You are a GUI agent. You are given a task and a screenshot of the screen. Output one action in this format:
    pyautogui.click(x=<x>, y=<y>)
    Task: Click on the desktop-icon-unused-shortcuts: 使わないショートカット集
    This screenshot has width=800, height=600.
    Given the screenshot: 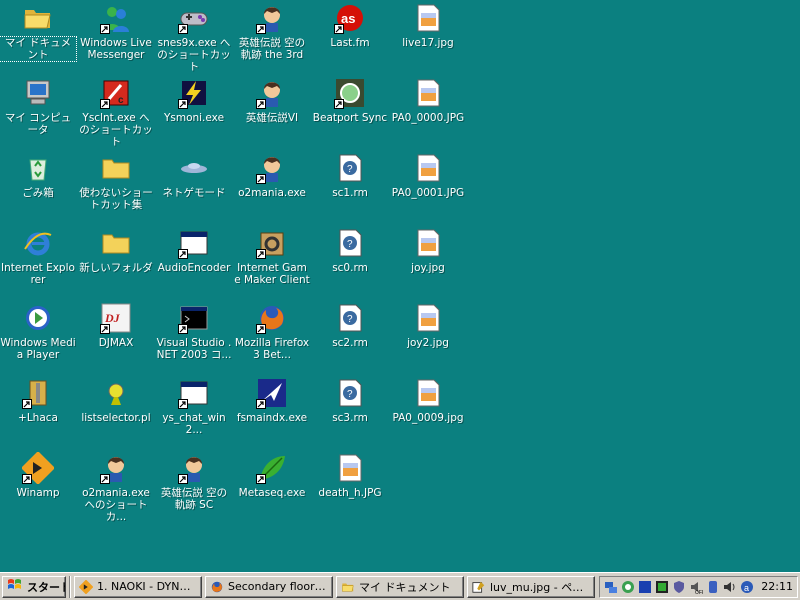 What is the action you would take?
    pyautogui.click(x=116, y=186)
    